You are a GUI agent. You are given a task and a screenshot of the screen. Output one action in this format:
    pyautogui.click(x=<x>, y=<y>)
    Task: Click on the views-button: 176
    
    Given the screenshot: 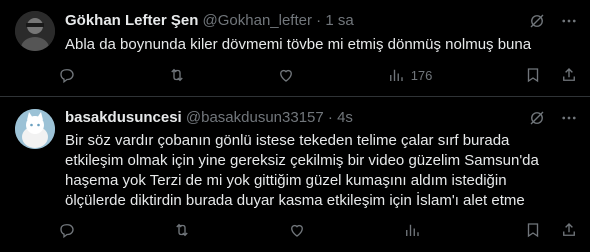 What is the action you would take?
    pyautogui.click(x=410, y=75)
    